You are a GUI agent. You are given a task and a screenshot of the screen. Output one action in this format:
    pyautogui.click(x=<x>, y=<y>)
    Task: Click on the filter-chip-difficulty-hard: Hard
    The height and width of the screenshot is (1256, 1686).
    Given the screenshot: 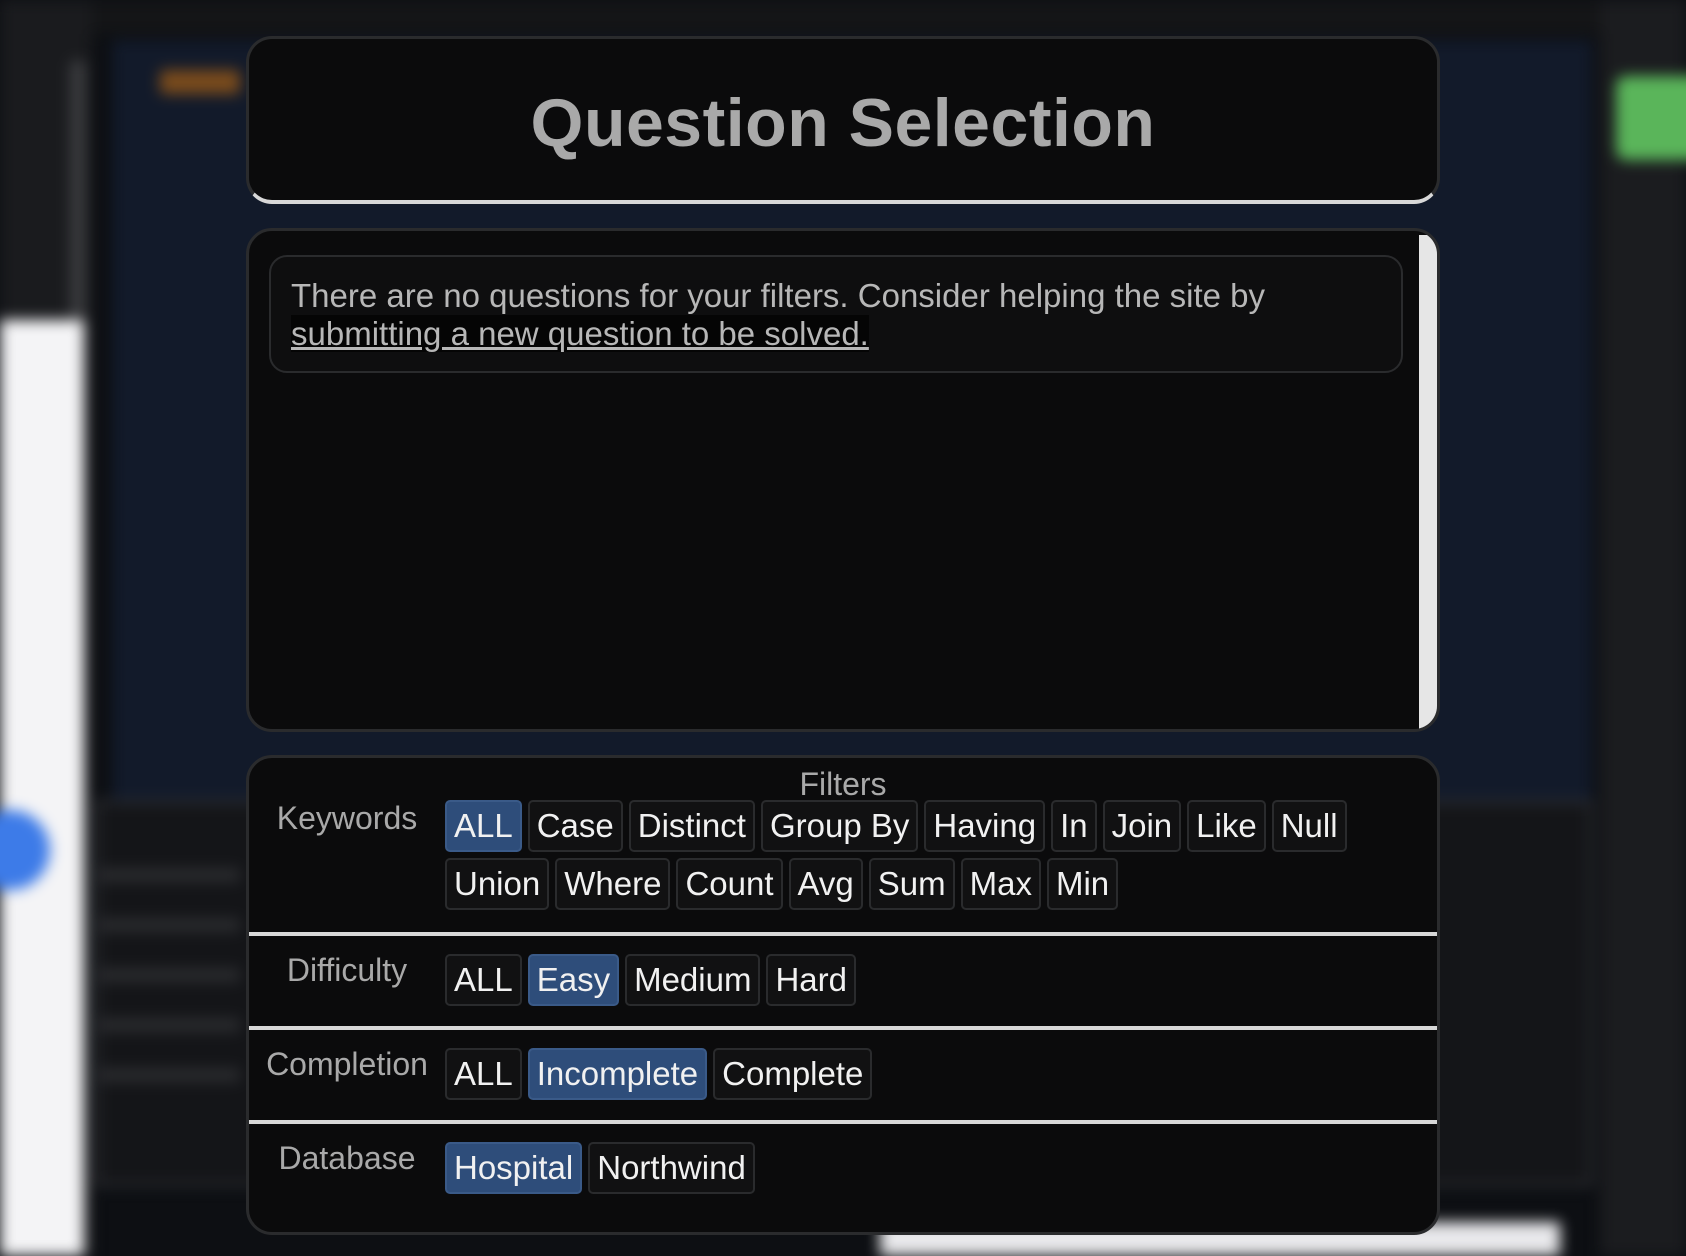 What is the action you would take?
    pyautogui.click(x=811, y=980)
    